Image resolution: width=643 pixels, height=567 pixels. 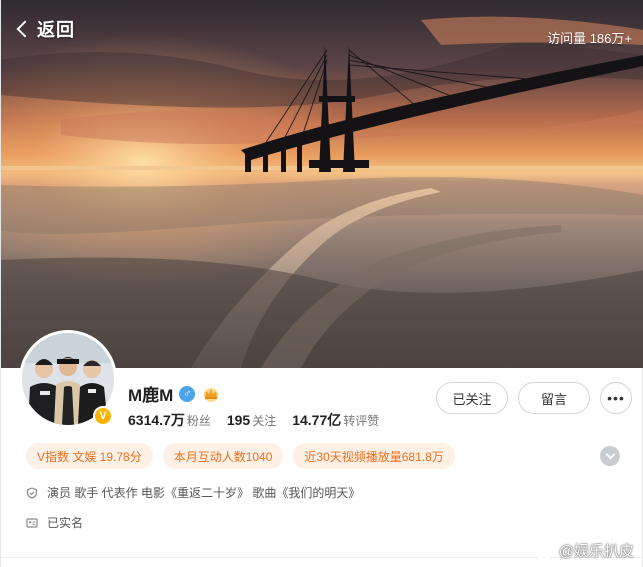 I want to click on chevron-left-icon, so click(x=25, y=29).